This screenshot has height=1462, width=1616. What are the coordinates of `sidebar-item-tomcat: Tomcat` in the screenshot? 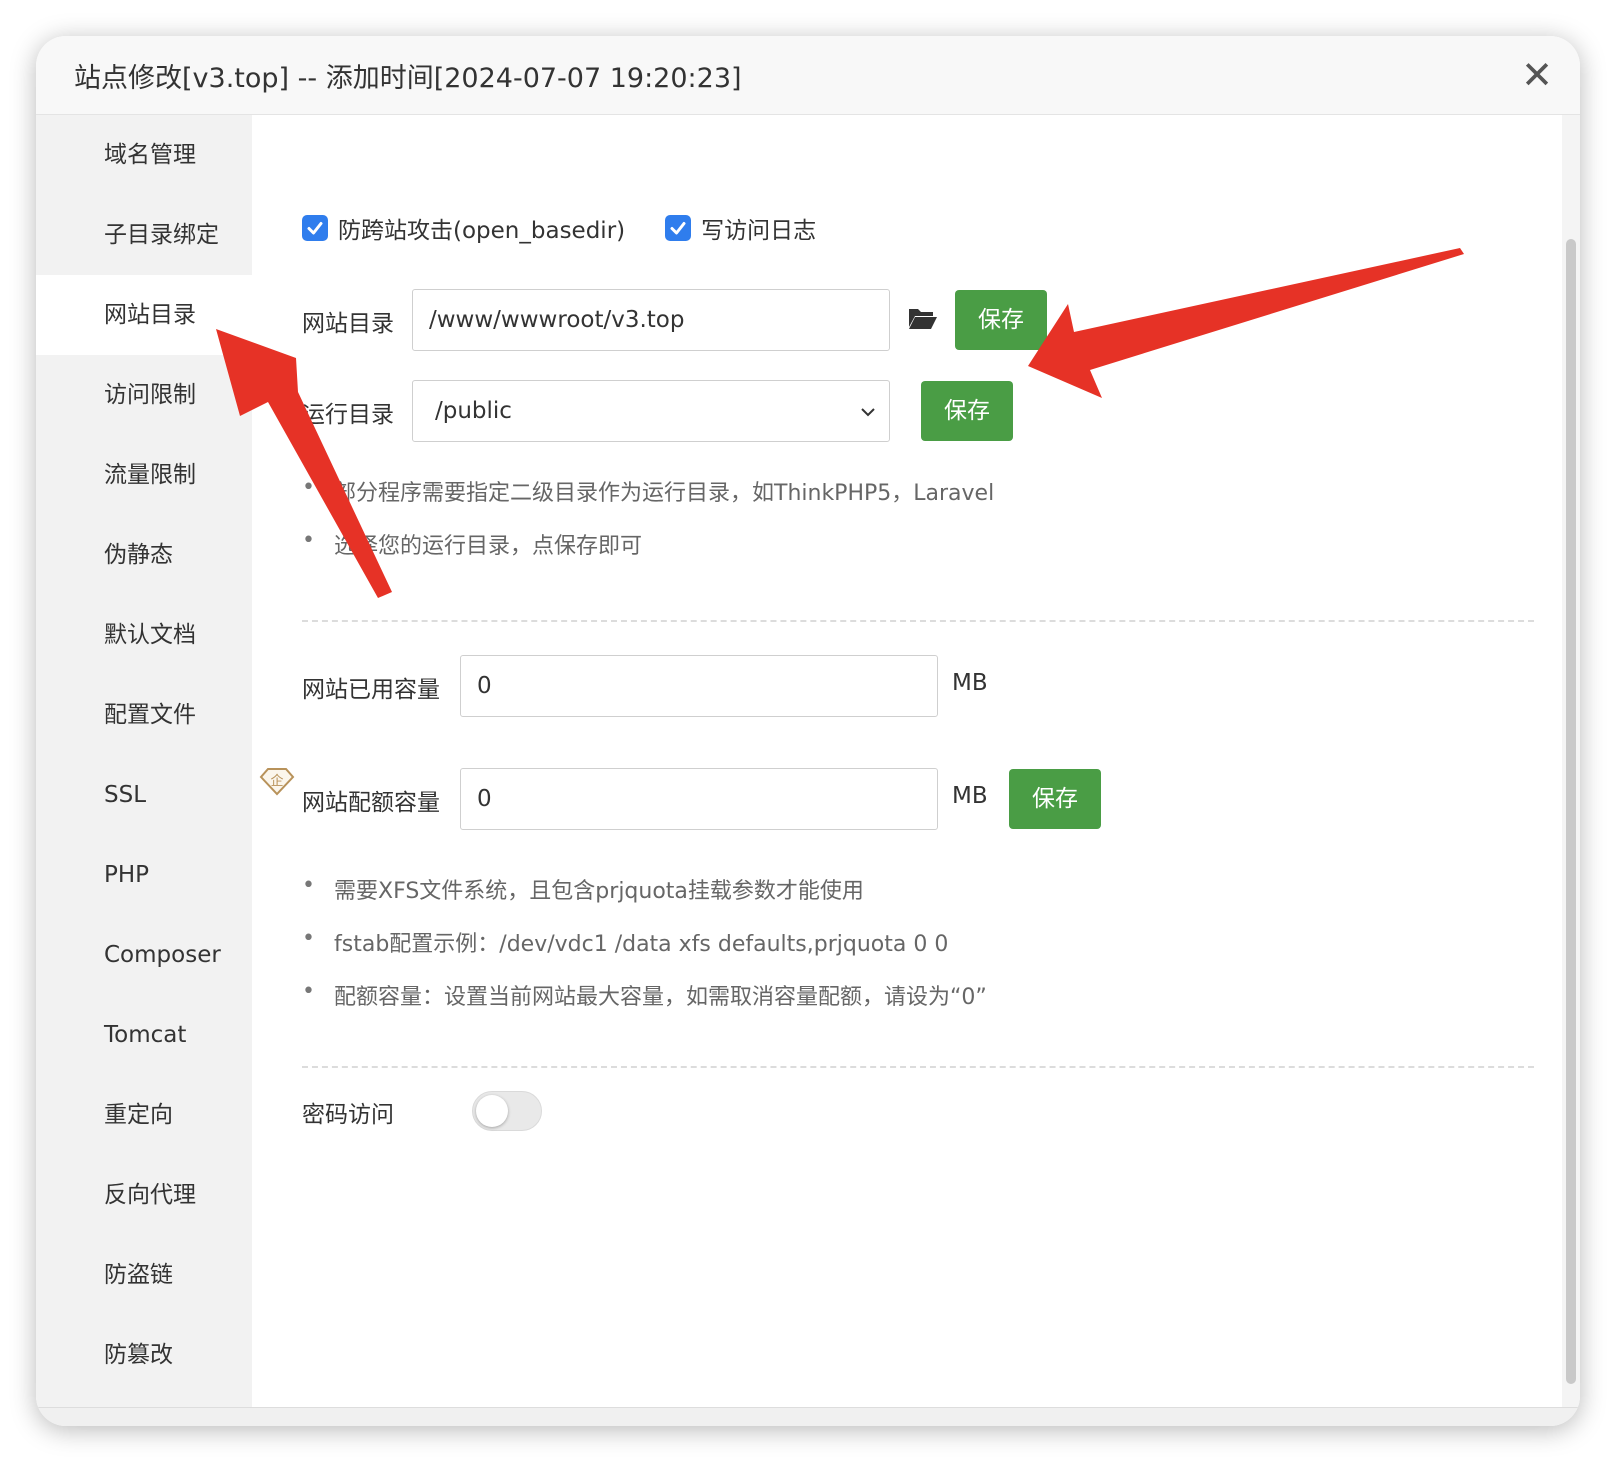 It's located at (144, 1035).